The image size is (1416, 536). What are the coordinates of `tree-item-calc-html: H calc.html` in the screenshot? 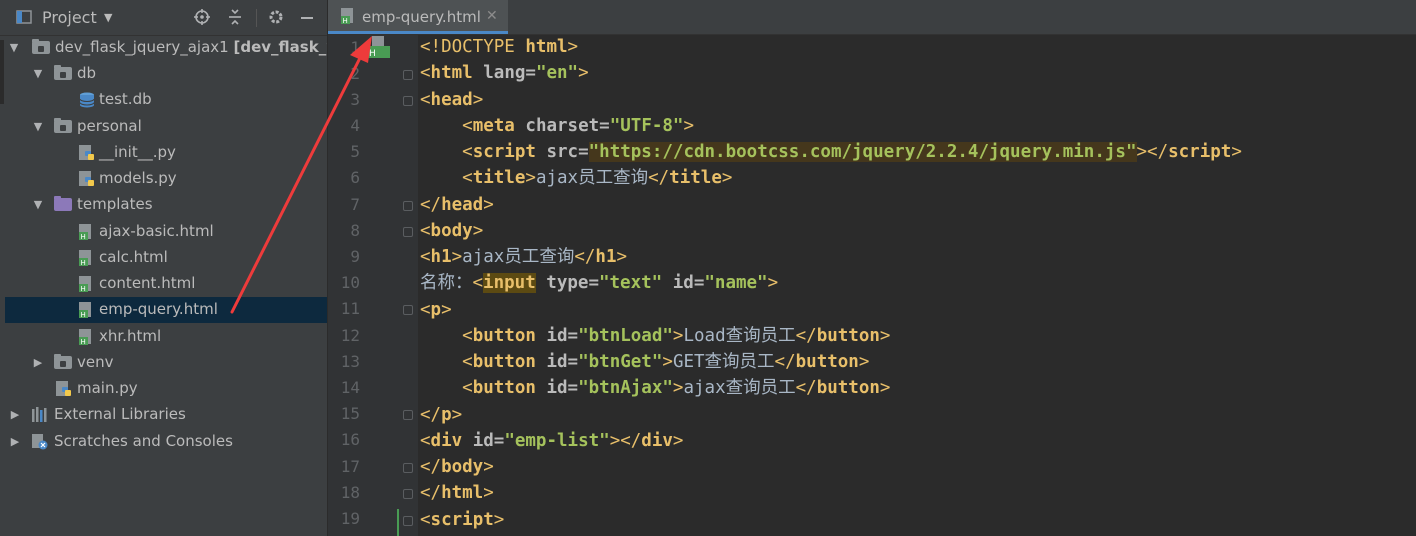 It's located at (163, 258).